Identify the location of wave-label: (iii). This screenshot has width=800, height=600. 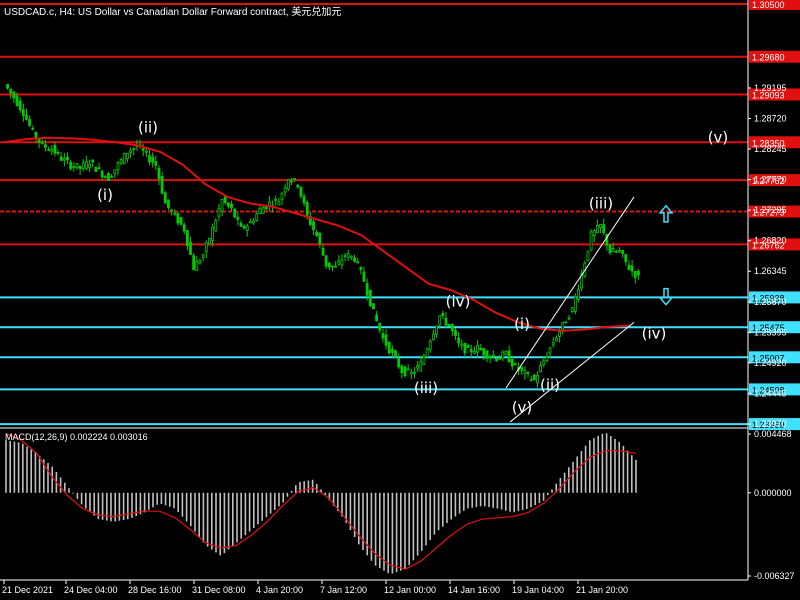
(426, 388).